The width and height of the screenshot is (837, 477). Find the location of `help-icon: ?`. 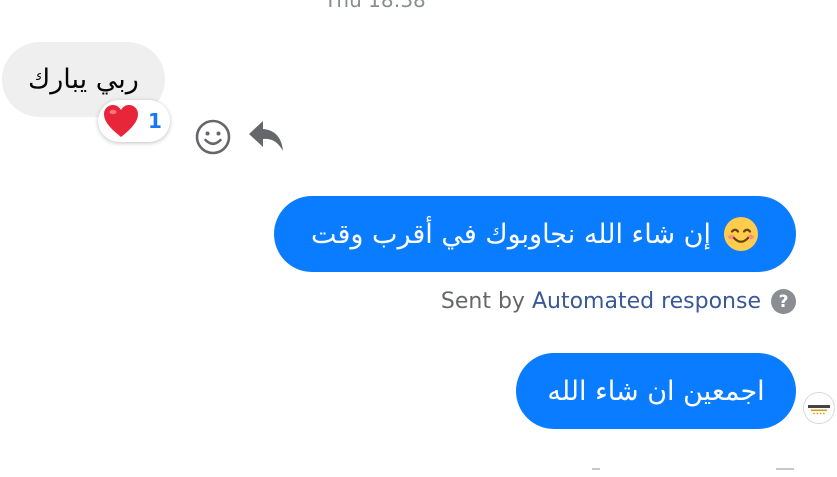

help-icon: ? is located at coordinates (783, 301).